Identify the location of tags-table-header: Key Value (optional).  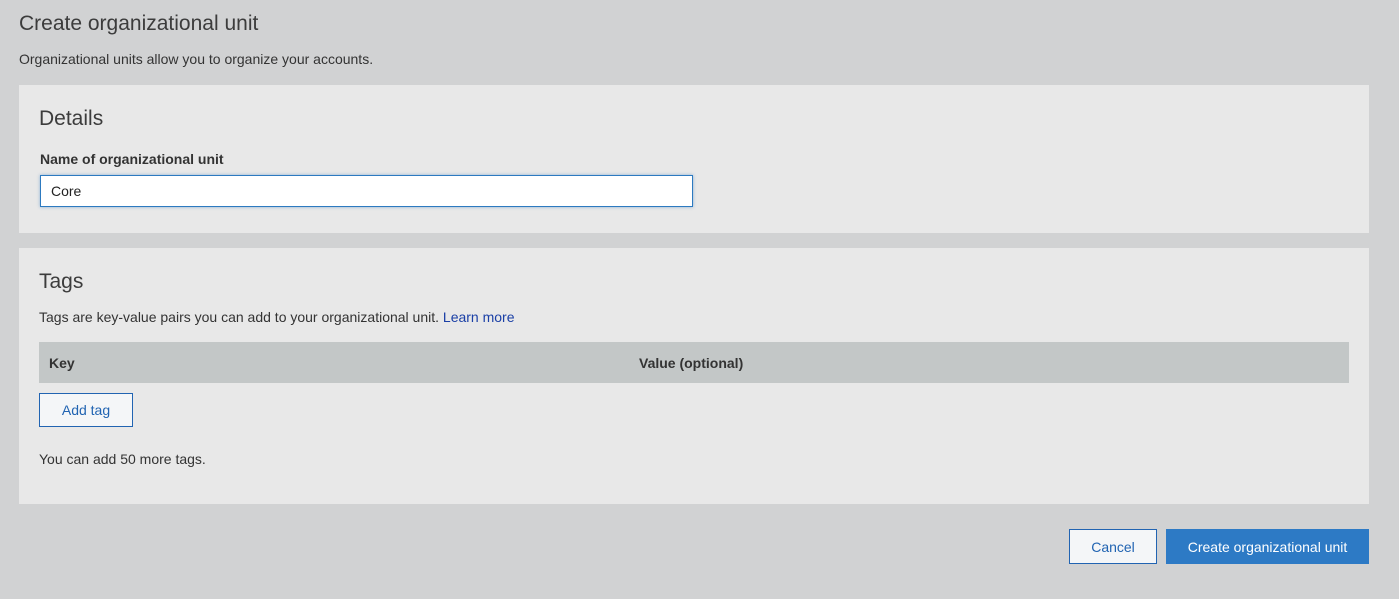
(694, 362).